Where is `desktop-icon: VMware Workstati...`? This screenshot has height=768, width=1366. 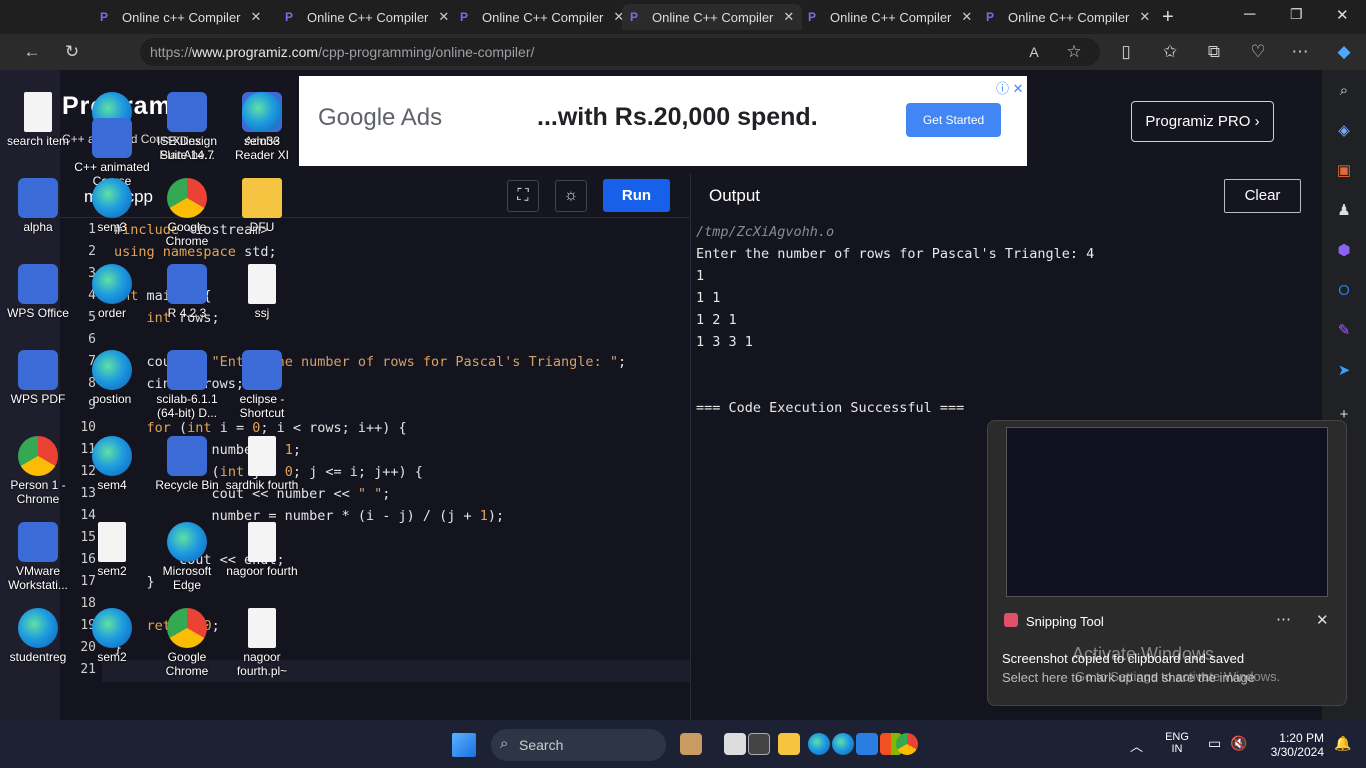 desktop-icon: VMware Workstati... is located at coordinates (38, 557).